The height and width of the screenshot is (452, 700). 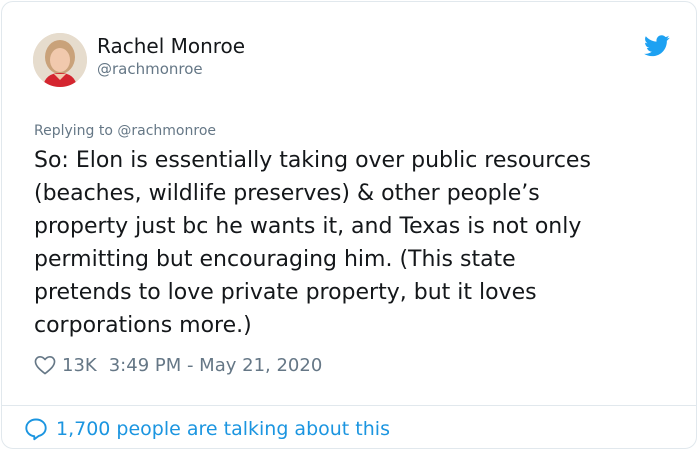 What do you see at coordinates (36, 429) in the screenshot?
I see `speech-bubble-icon` at bounding box center [36, 429].